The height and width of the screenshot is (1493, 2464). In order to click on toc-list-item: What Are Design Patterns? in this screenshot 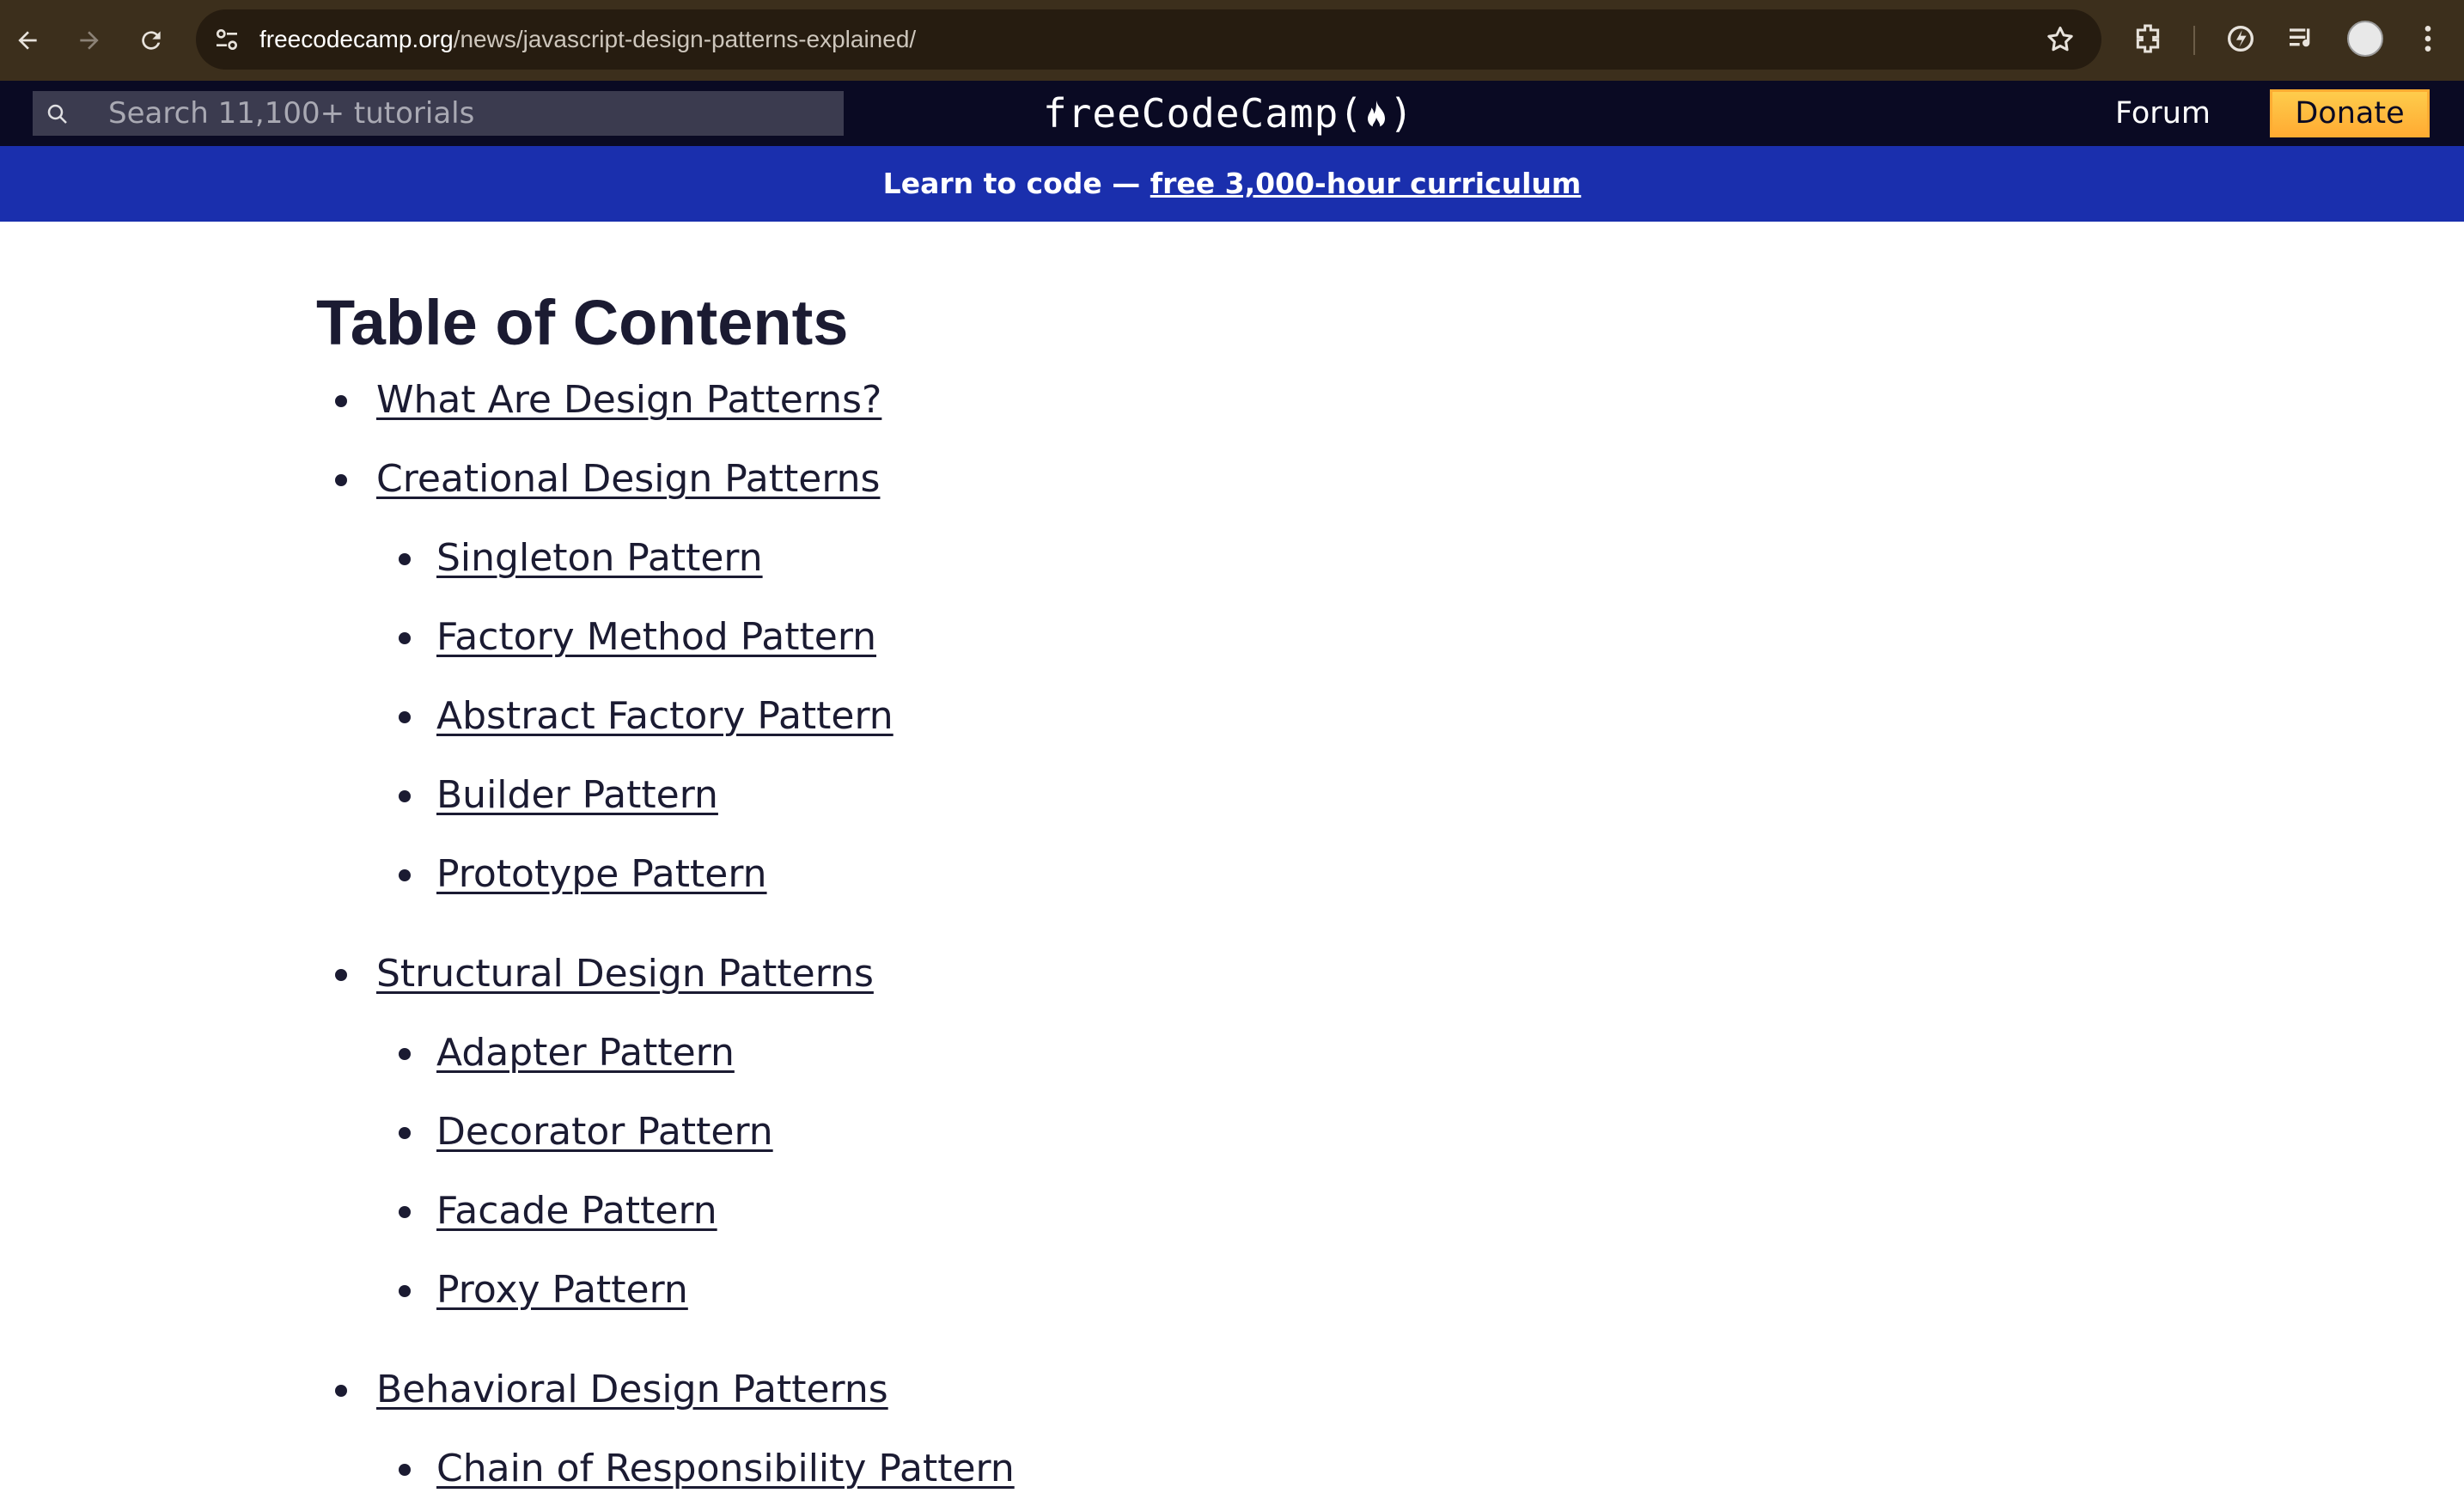, I will do `click(608, 400)`.